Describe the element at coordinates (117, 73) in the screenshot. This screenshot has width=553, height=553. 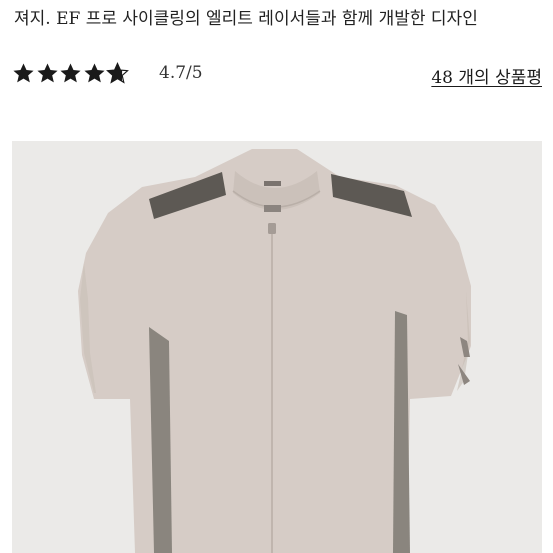
I see `star-half-icon` at that location.